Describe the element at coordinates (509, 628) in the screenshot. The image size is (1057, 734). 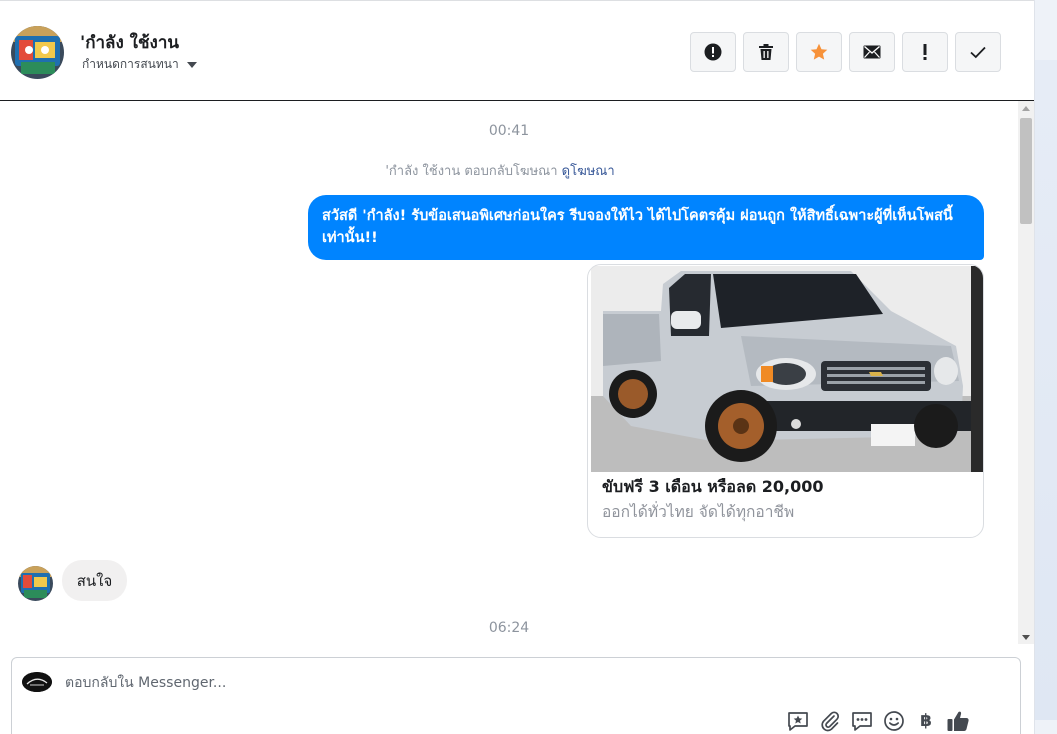
I see `timestamp: 06:24` at that location.